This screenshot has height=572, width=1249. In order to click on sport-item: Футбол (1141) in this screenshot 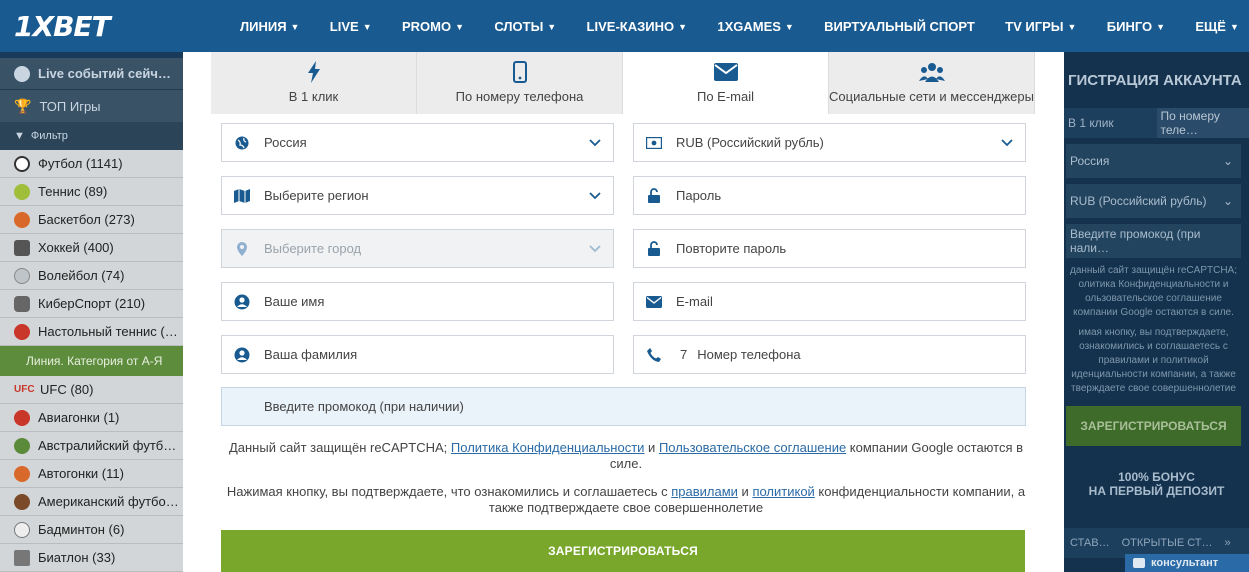, I will do `click(100, 164)`.